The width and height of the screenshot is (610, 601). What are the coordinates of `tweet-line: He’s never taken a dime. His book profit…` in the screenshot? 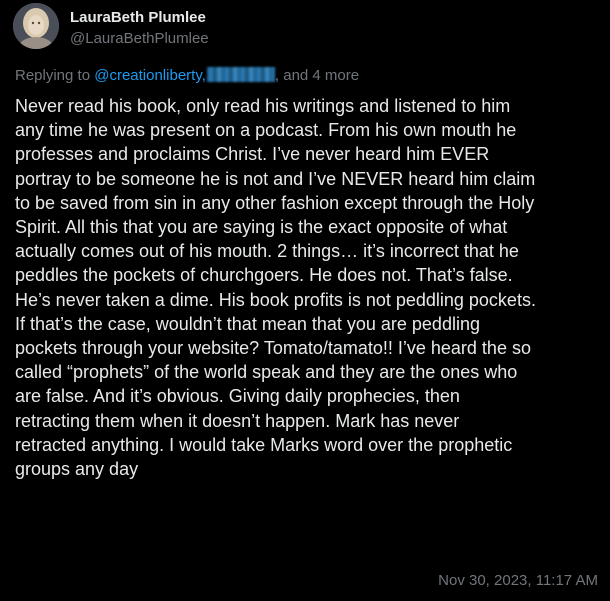 It's located at (275, 299).